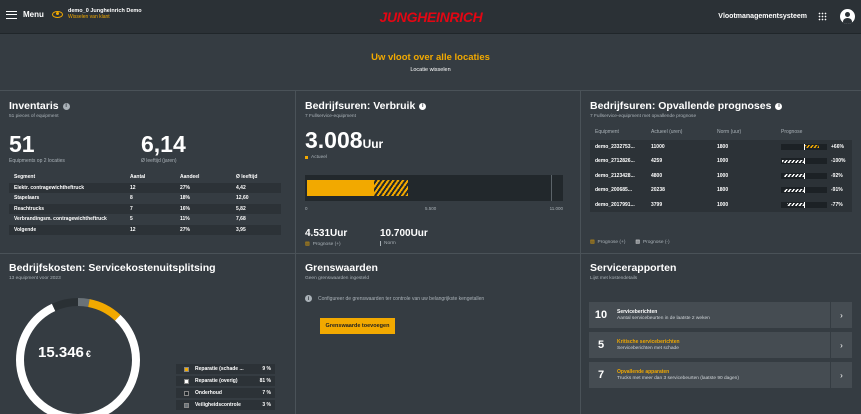 The image size is (861, 414). I want to click on user-avatar-icon, so click(847, 16).